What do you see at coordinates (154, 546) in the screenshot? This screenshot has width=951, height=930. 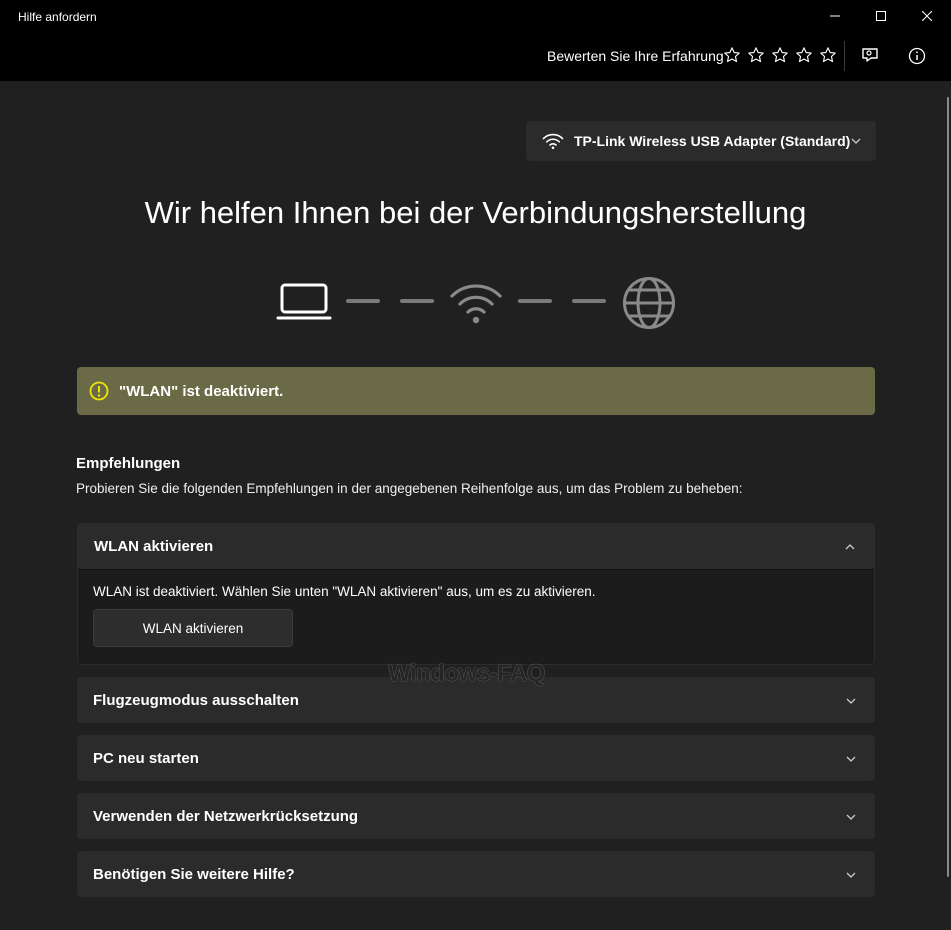 I see `recommendation-label: WLAN aktivieren` at bounding box center [154, 546].